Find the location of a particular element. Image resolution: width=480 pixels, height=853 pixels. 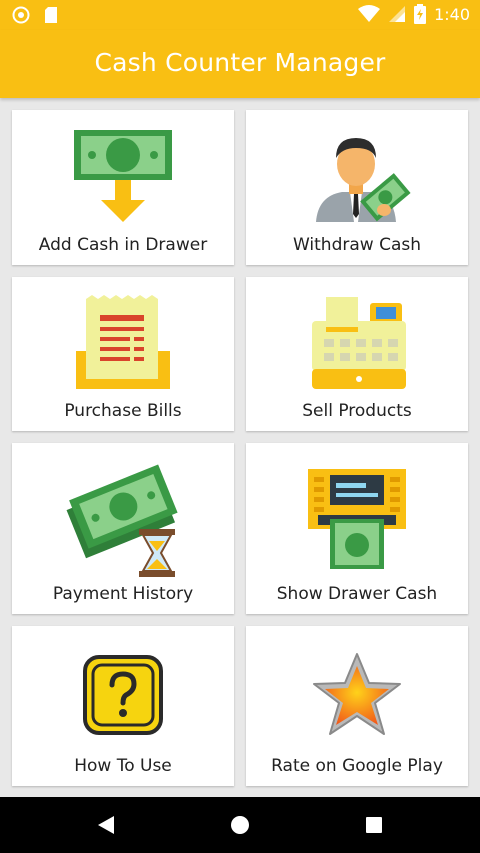

menu-card-add-cash: Add Cash in Drawer is located at coordinates (123, 187).